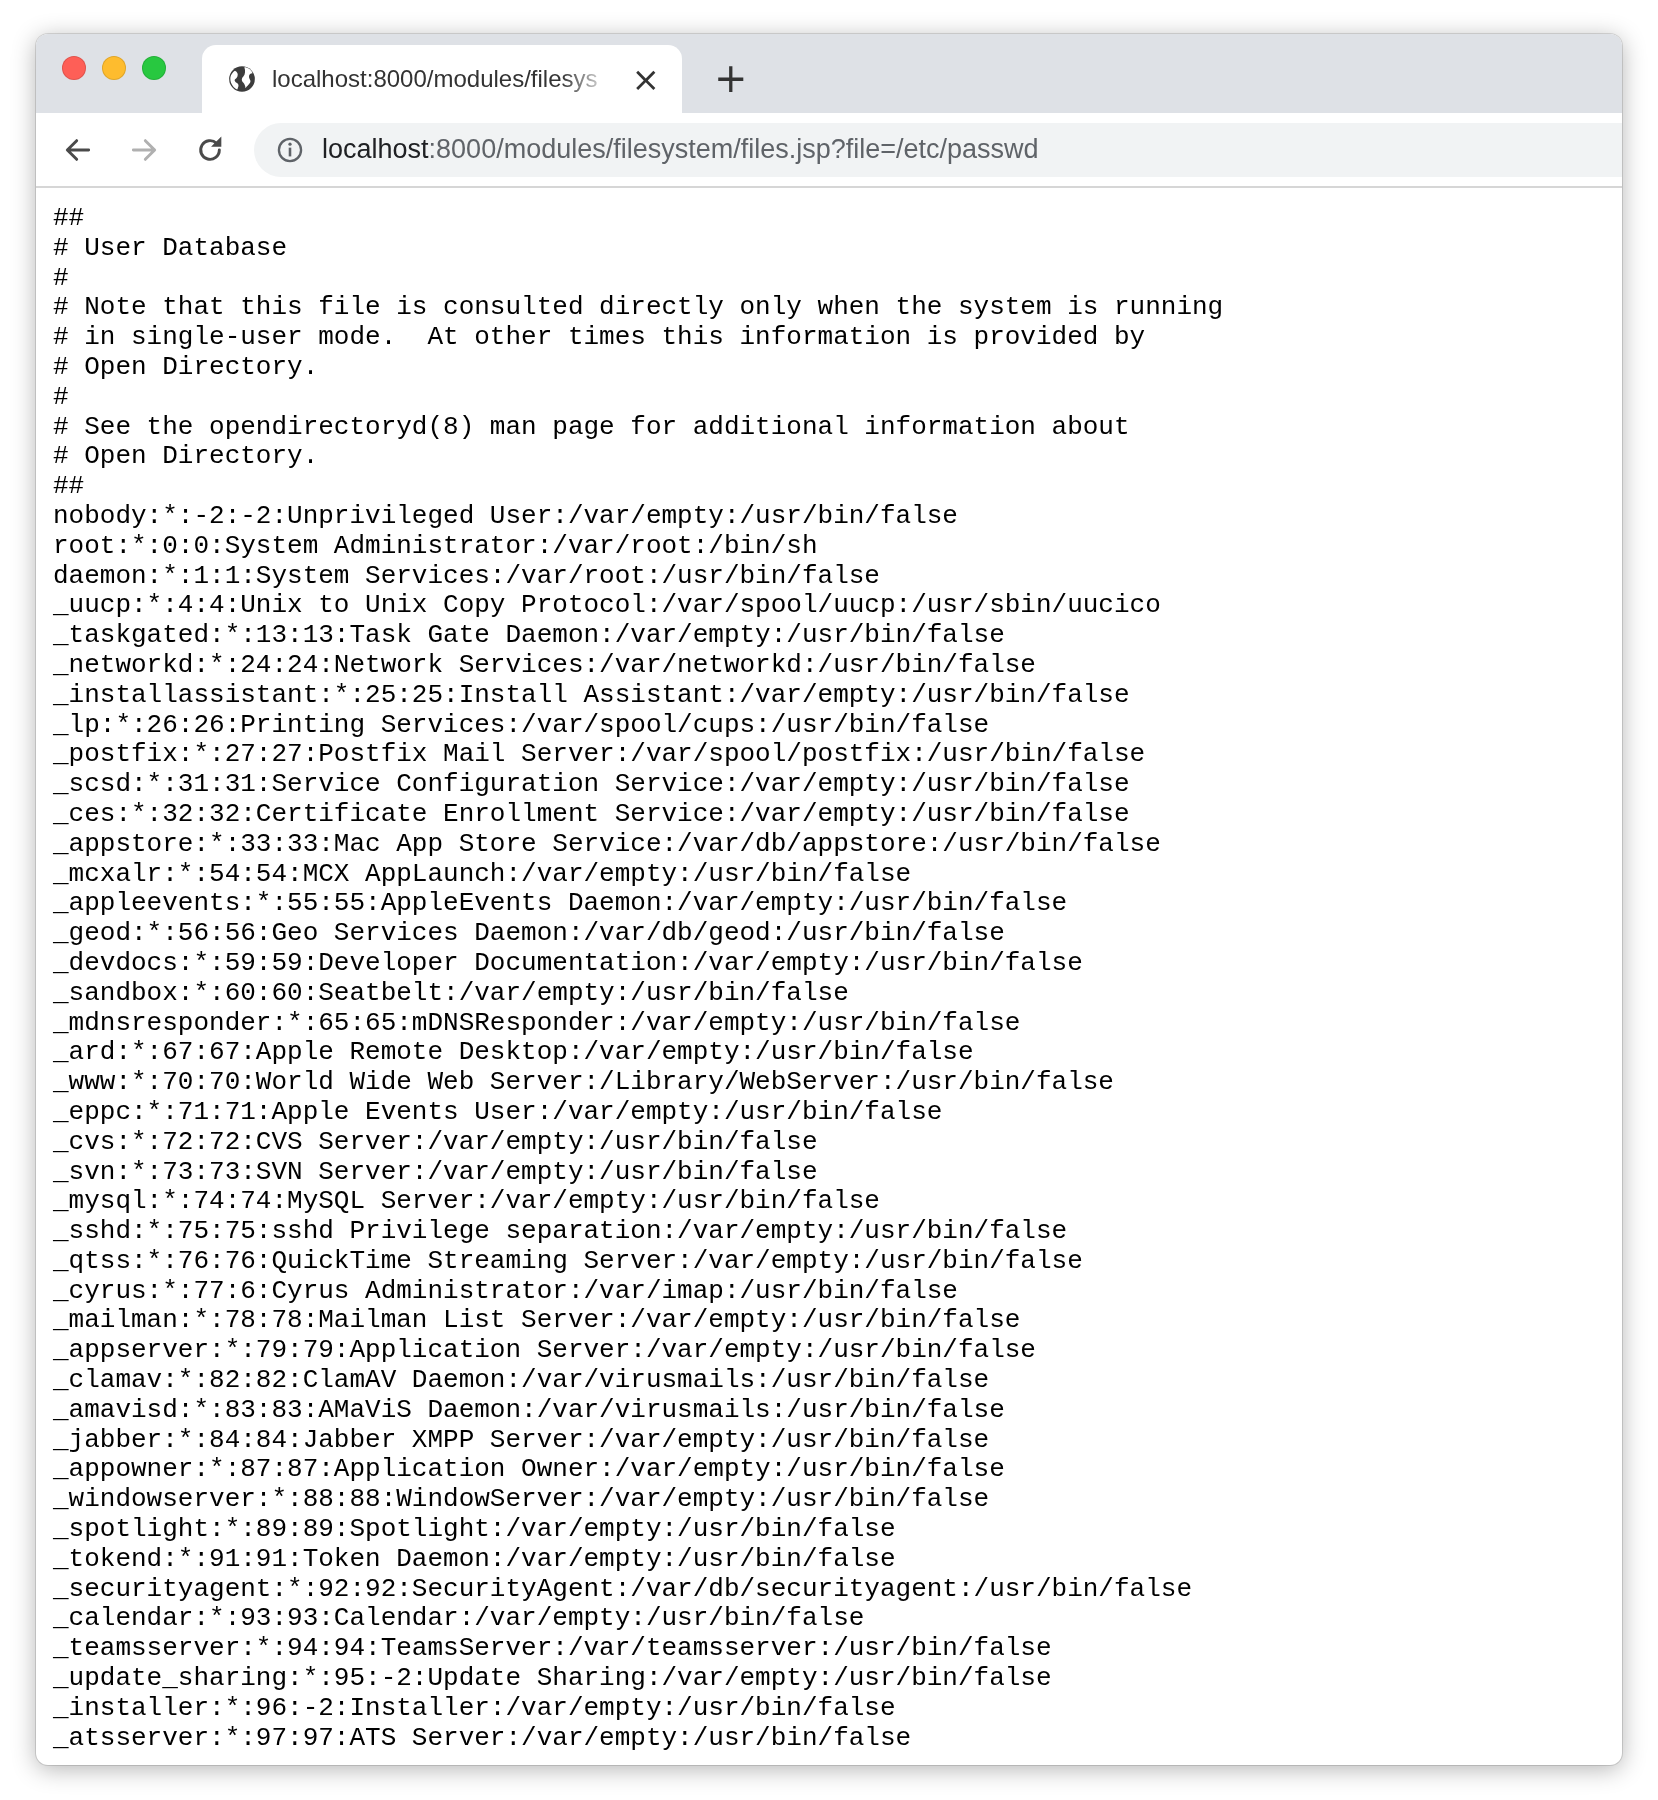 Image resolution: width=1658 pixels, height=1800 pixels. I want to click on text-line: _clamav:*:82:82:ClamAV Daemon:/var/virusmails:/usr/bin/false, so click(521, 1381).